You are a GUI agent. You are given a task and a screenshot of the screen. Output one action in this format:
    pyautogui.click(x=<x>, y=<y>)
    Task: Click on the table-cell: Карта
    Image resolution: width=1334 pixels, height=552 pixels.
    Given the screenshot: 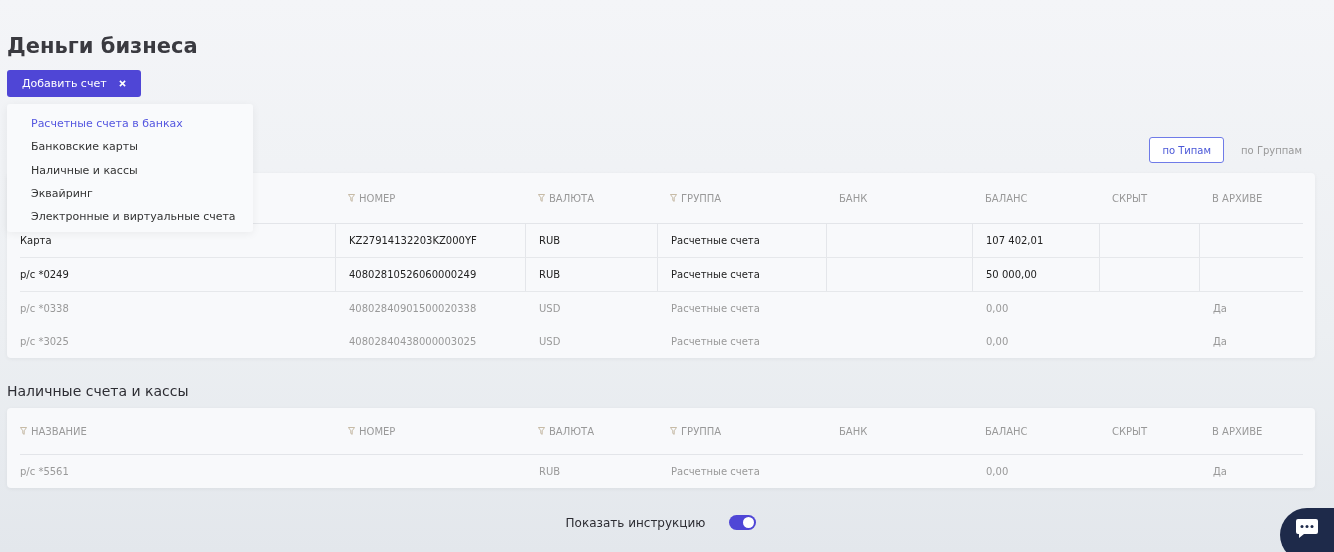 What is the action you would take?
    pyautogui.click(x=36, y=240)
    